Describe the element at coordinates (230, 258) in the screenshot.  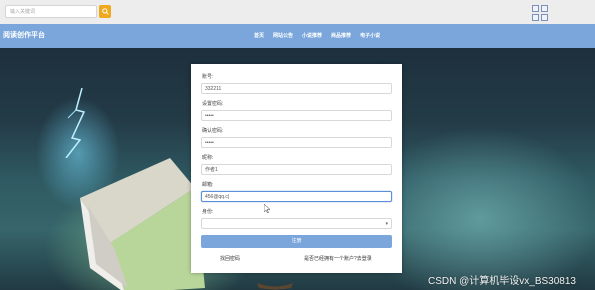
I see `forgot-password-link: 找回密码` at that location.